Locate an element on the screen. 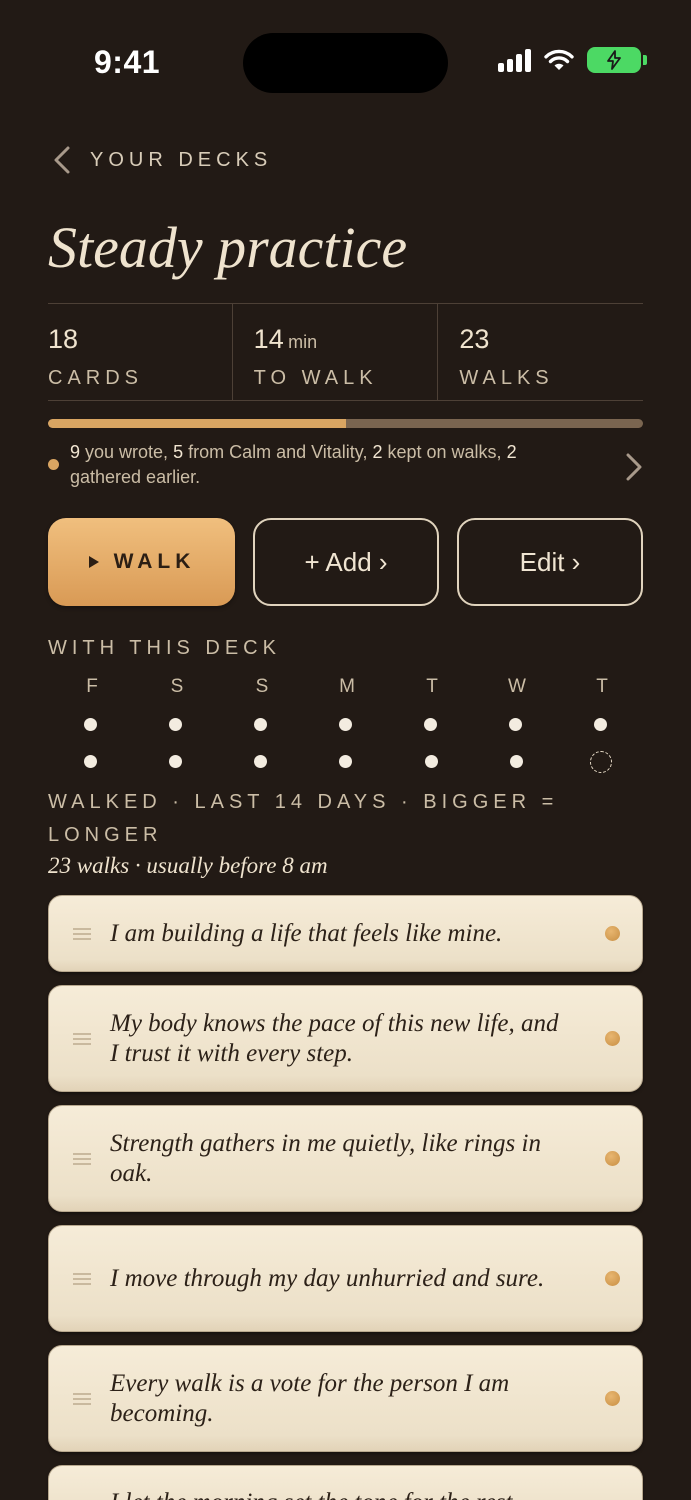 The image size is (691, 1500). today-empty-dot is located at coordinates (600, 762).